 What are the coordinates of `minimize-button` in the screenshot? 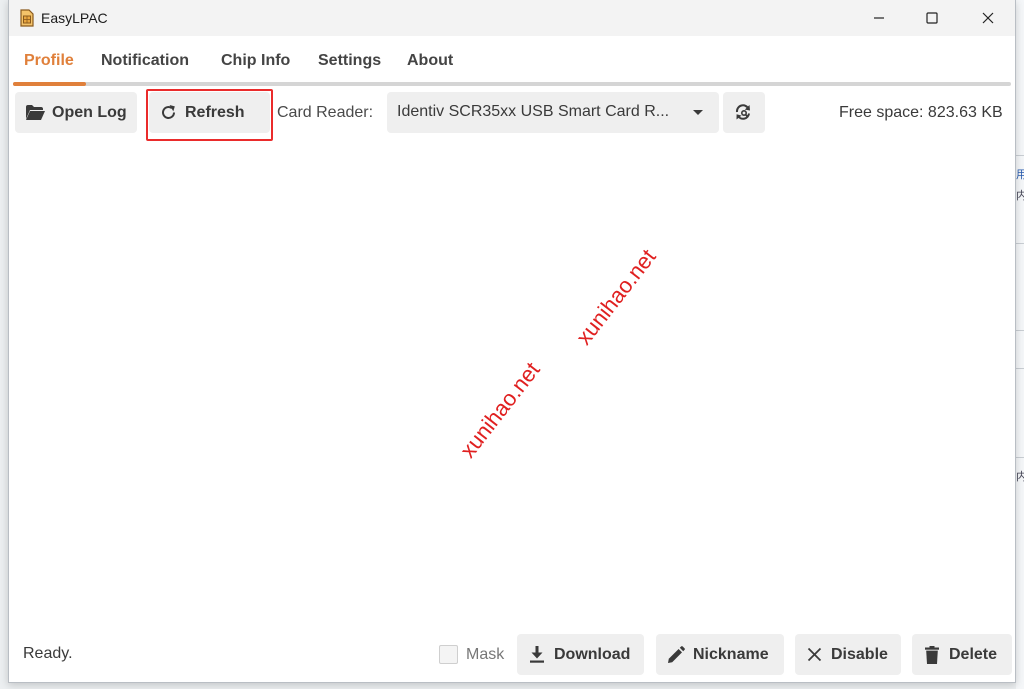 It's located at (879, 18).